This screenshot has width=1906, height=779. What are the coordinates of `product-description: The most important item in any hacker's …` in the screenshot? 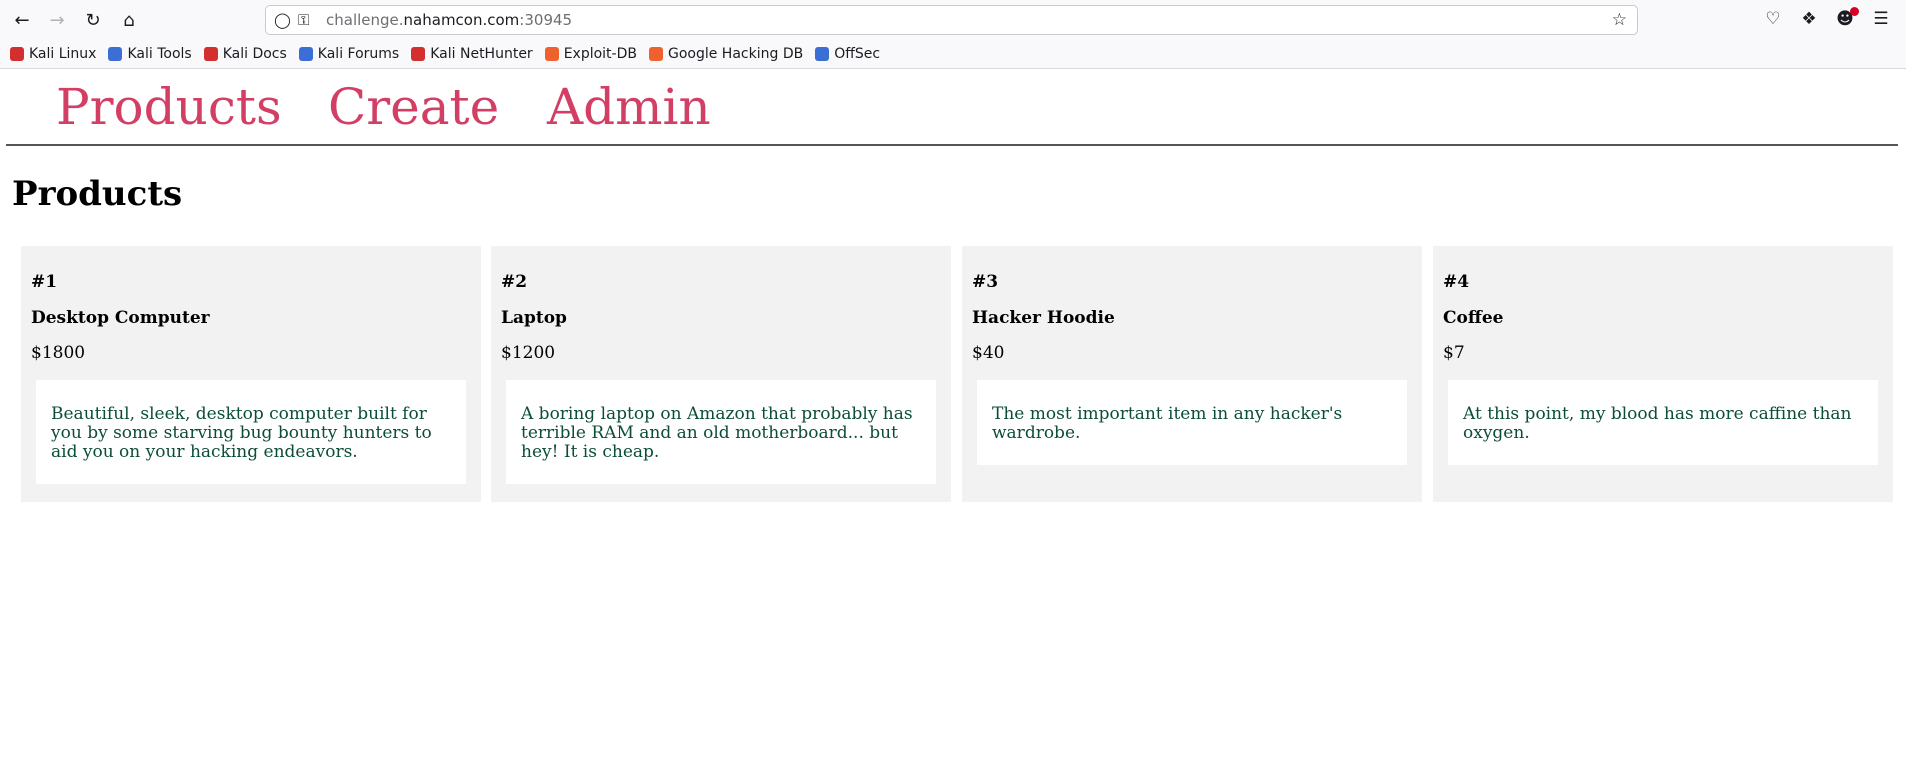 It's located at (1192, 422).